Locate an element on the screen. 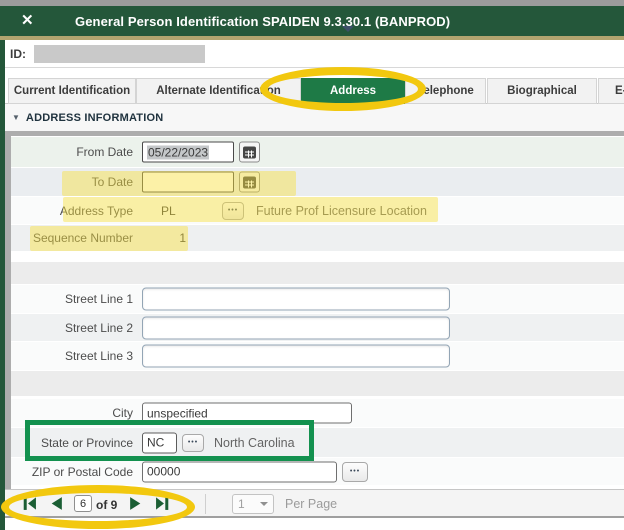  tab-email: E- is located at coordinates (611, 91).